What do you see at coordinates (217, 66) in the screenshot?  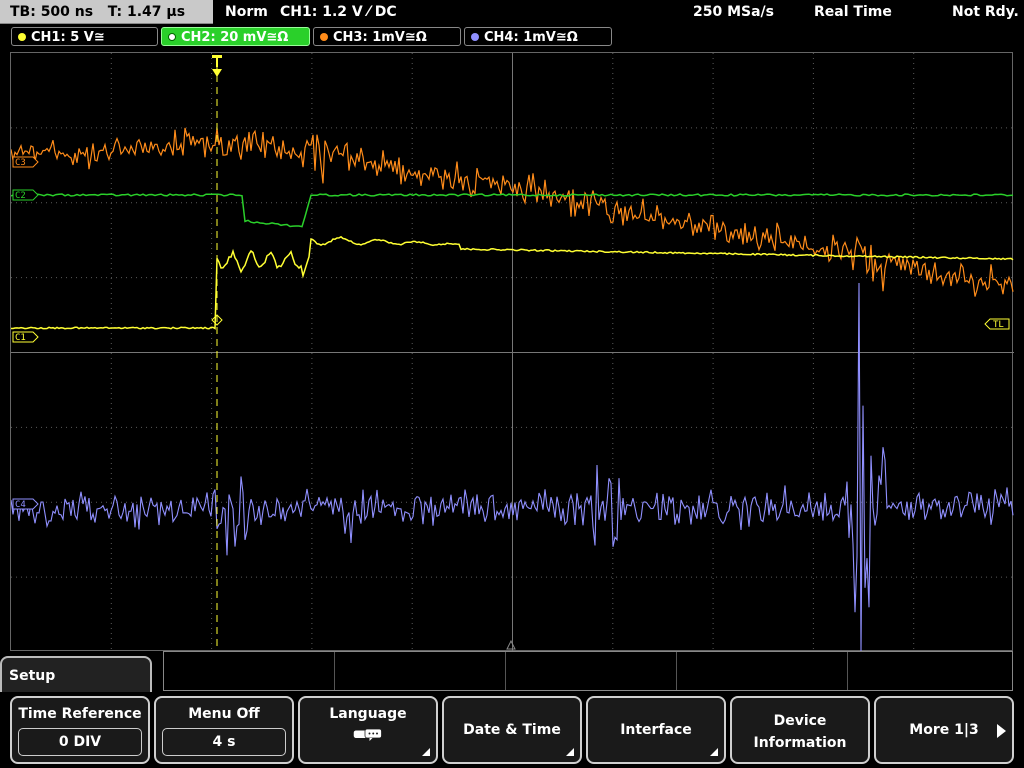 I see `trigger-position-marker-icon` at bounding box center [217, 66].